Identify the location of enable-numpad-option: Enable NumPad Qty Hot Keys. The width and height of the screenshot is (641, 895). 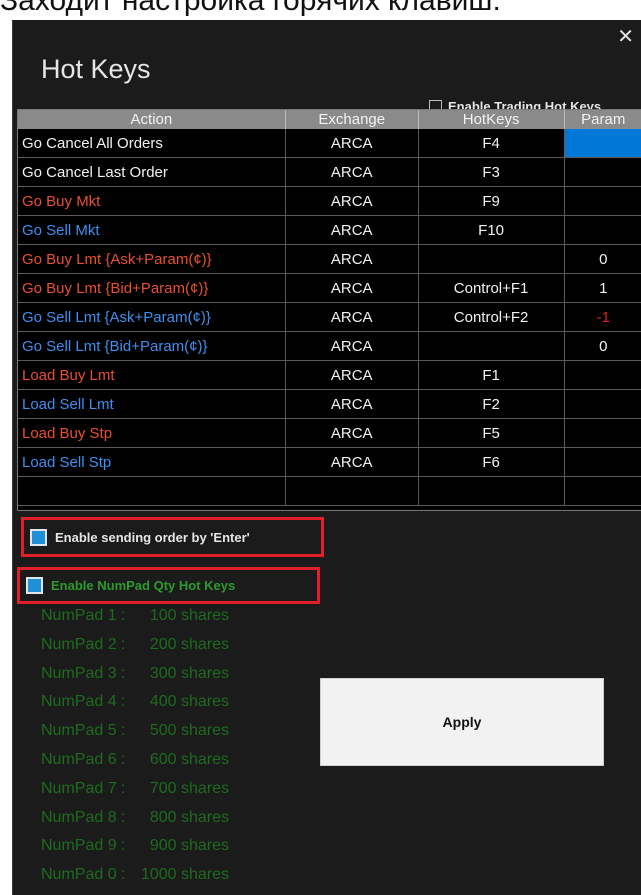
(168, 585).